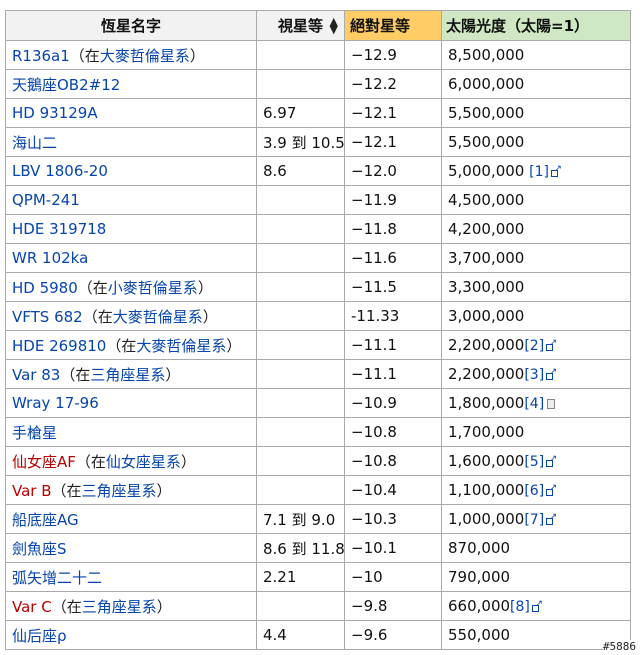  What do you see at coordinates (131, 403) in the screenshot?
I see `star-name-cell: Wray 17-96` at bounding box center [131, 403].